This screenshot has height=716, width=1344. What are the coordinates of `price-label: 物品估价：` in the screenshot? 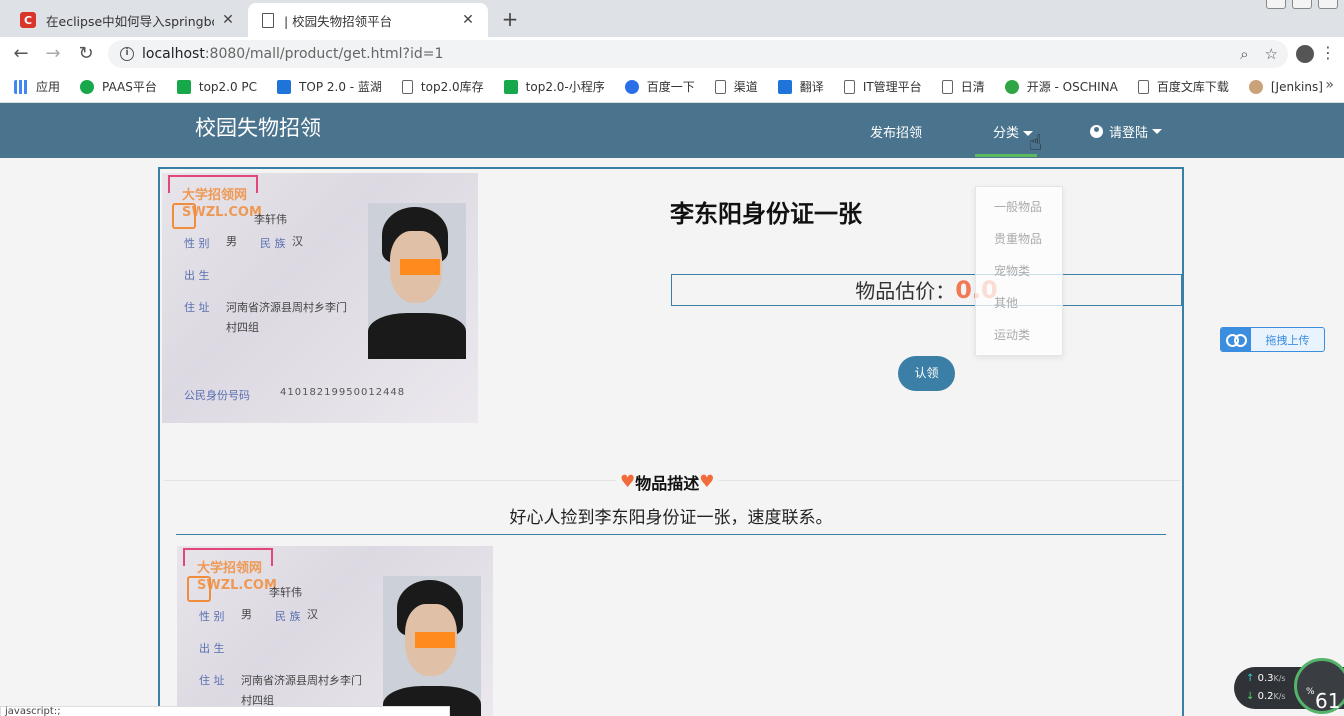 It's located at (905, 291).